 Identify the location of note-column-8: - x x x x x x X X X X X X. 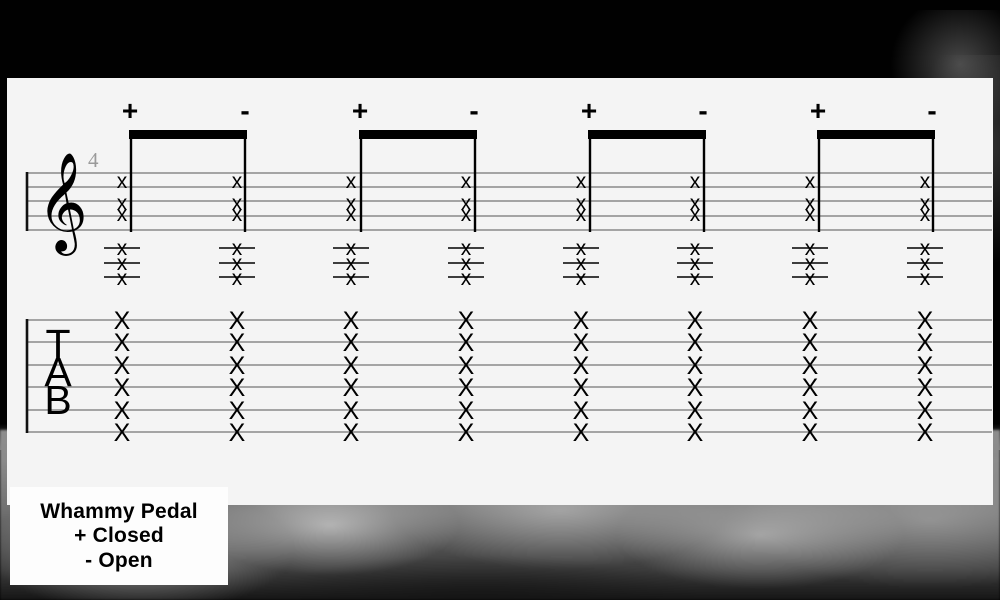
(925, 271).